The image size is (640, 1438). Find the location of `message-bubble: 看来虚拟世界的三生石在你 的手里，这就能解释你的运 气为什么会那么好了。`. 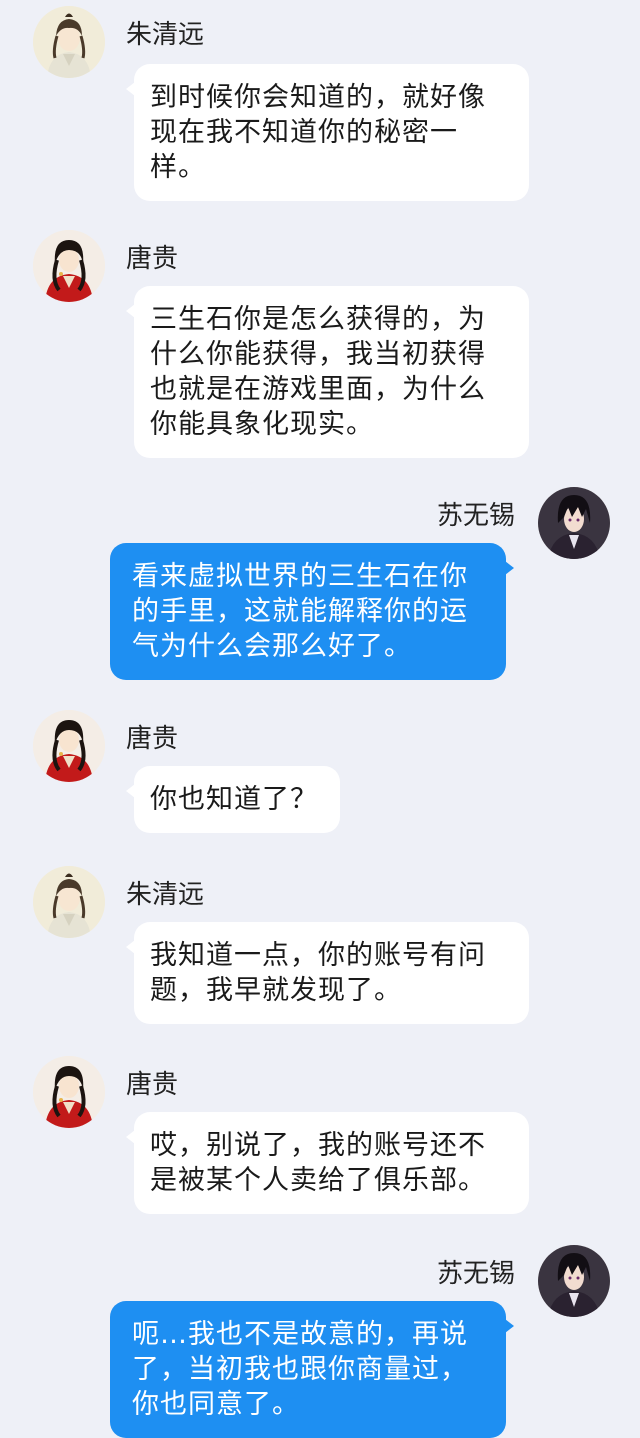

message-bubble: 看来虚拟世界的三生石在你 的手里，这就能解释你的运 气为什么会那么好了。 is located at coordinates (312, 611).